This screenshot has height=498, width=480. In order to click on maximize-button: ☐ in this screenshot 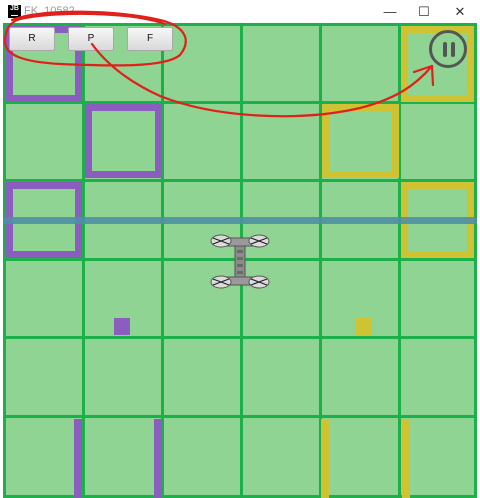, I will do `click(424, 11)`.